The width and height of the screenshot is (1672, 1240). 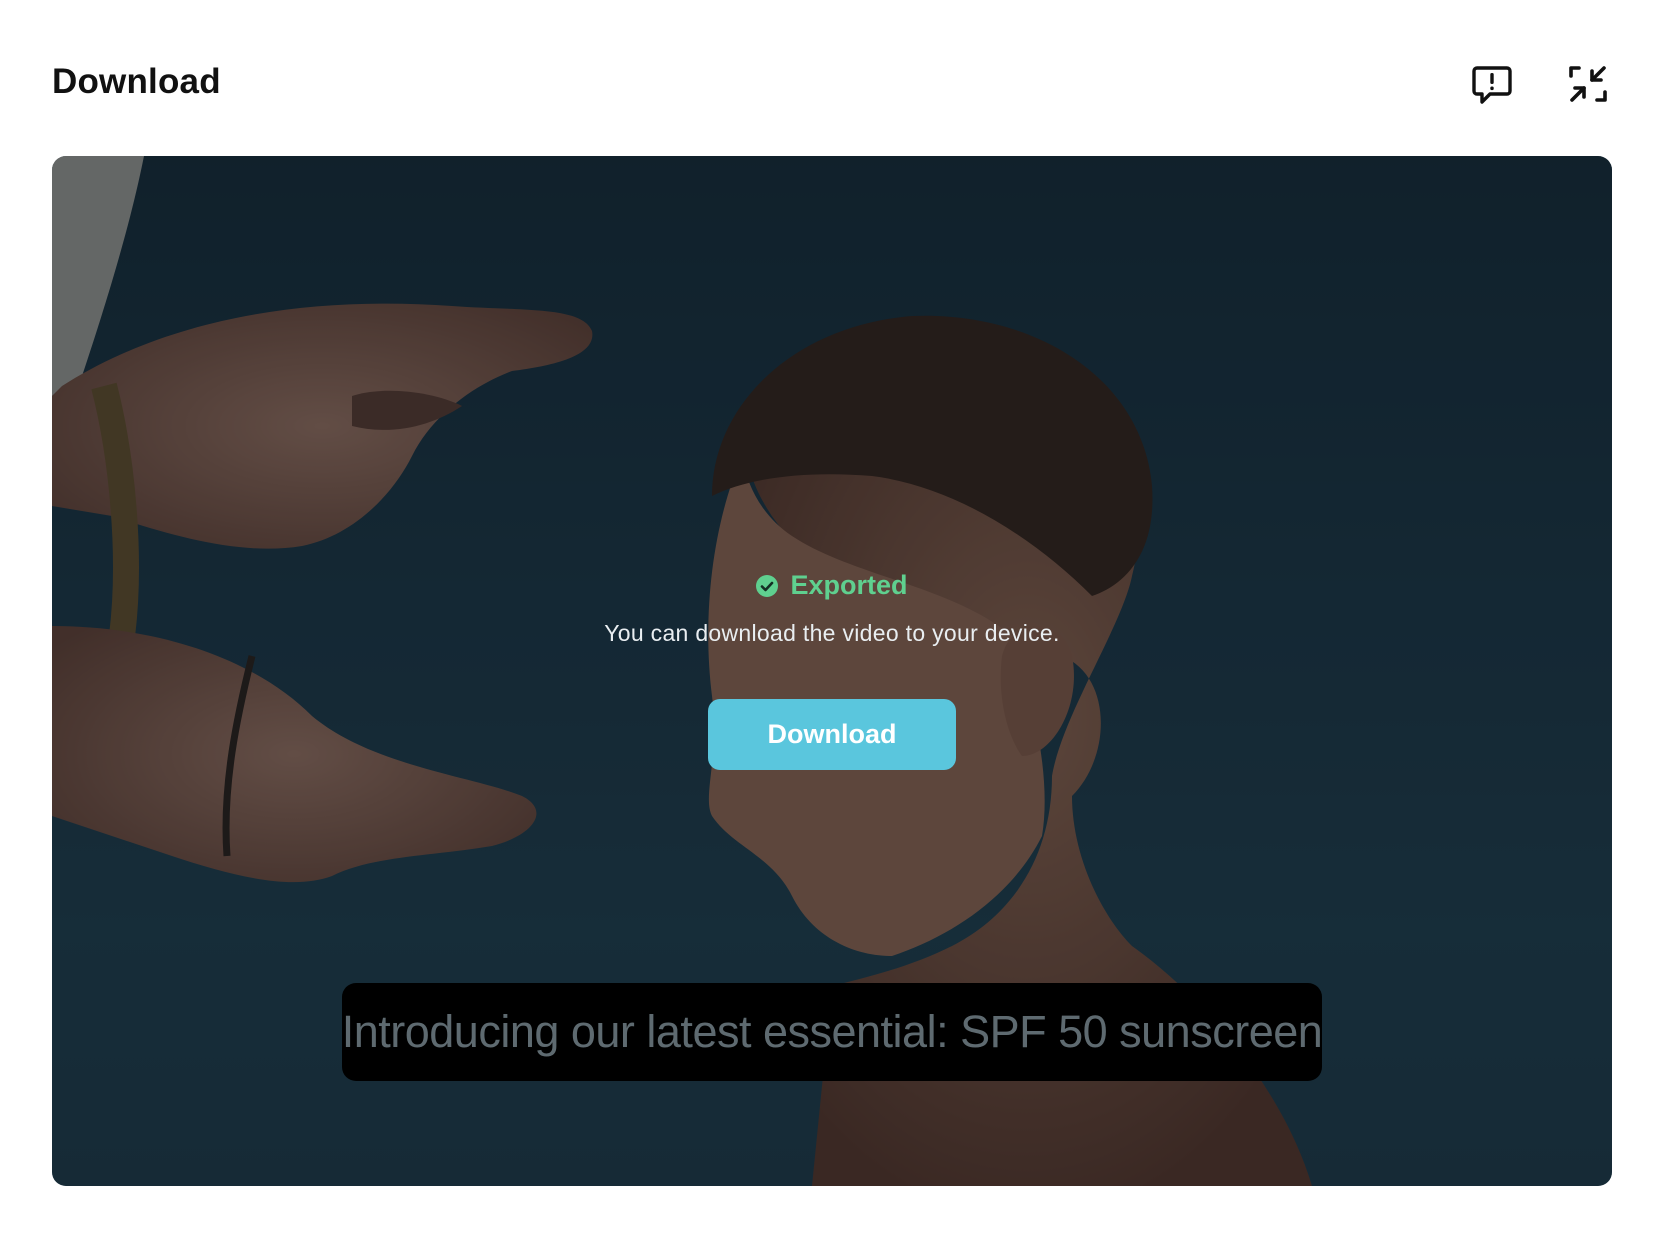 What do you see at coordinates (136, 81) in the screenshot?
I see `dialog-title: Download` at bounding box center [136, 81].